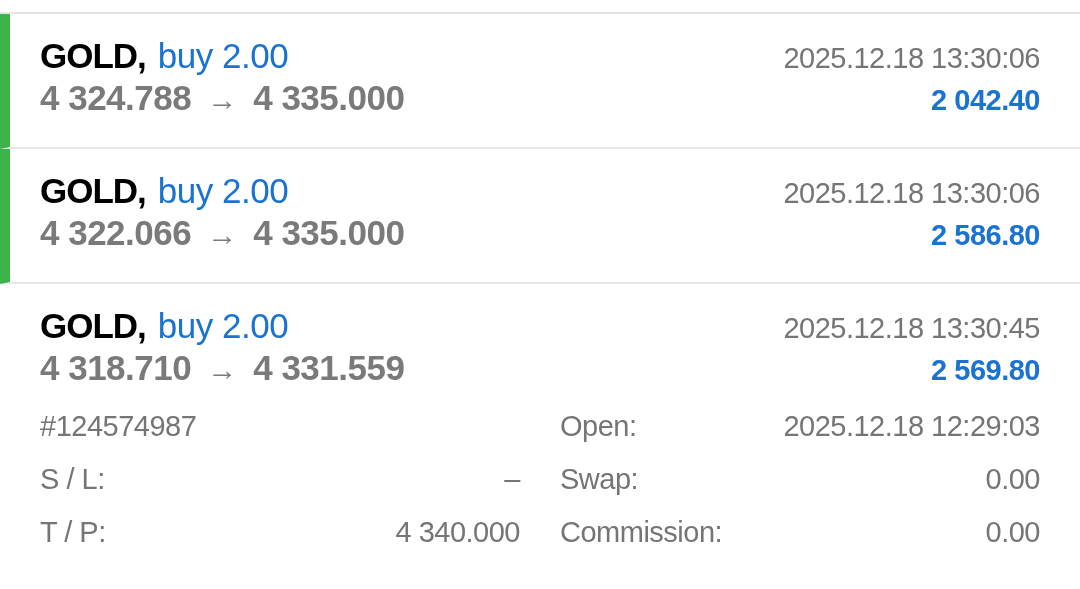 This screenshot has width=1080, height=589. What do you see at coordinates (116, 98) in the screenshot?
I see `open-price: 4 324.788` at bounding box center [116, 98].